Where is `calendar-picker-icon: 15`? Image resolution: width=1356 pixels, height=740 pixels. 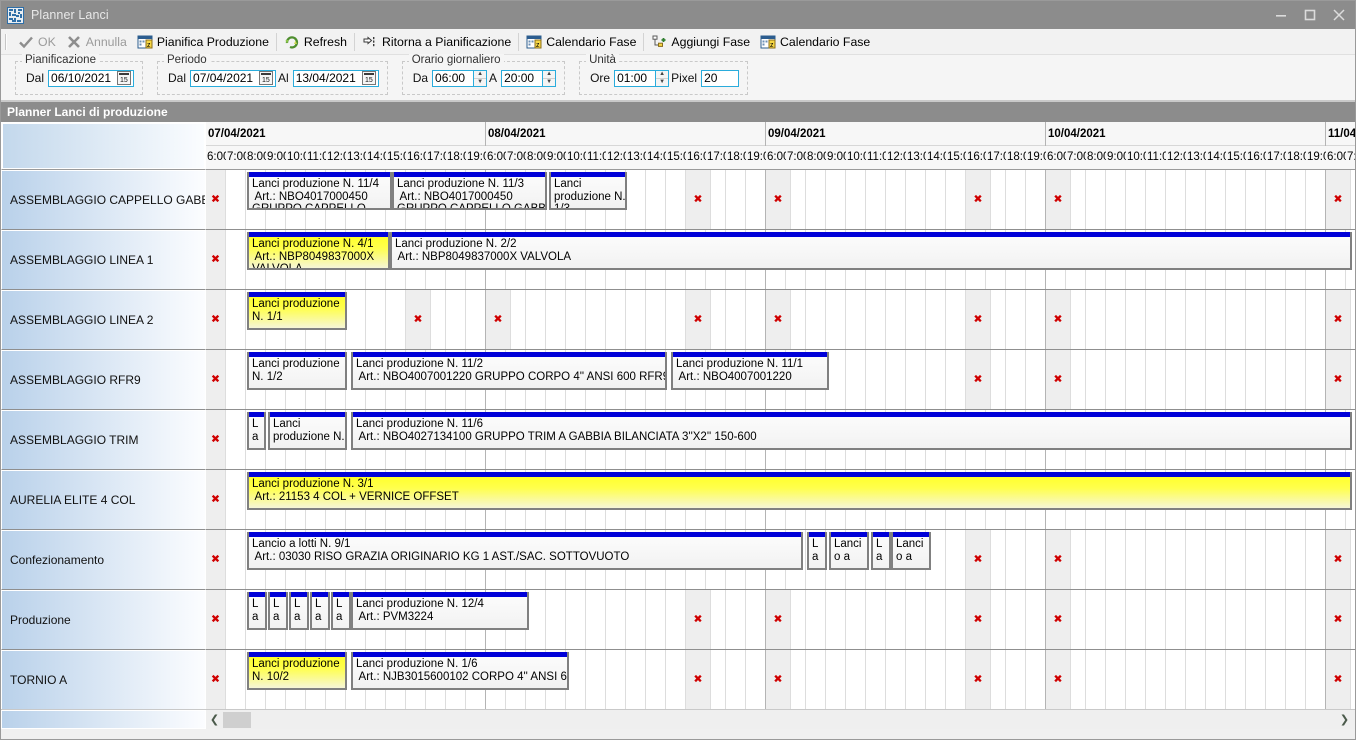 calendar-picker-icon: 15 is located at coordinates (124, 78).